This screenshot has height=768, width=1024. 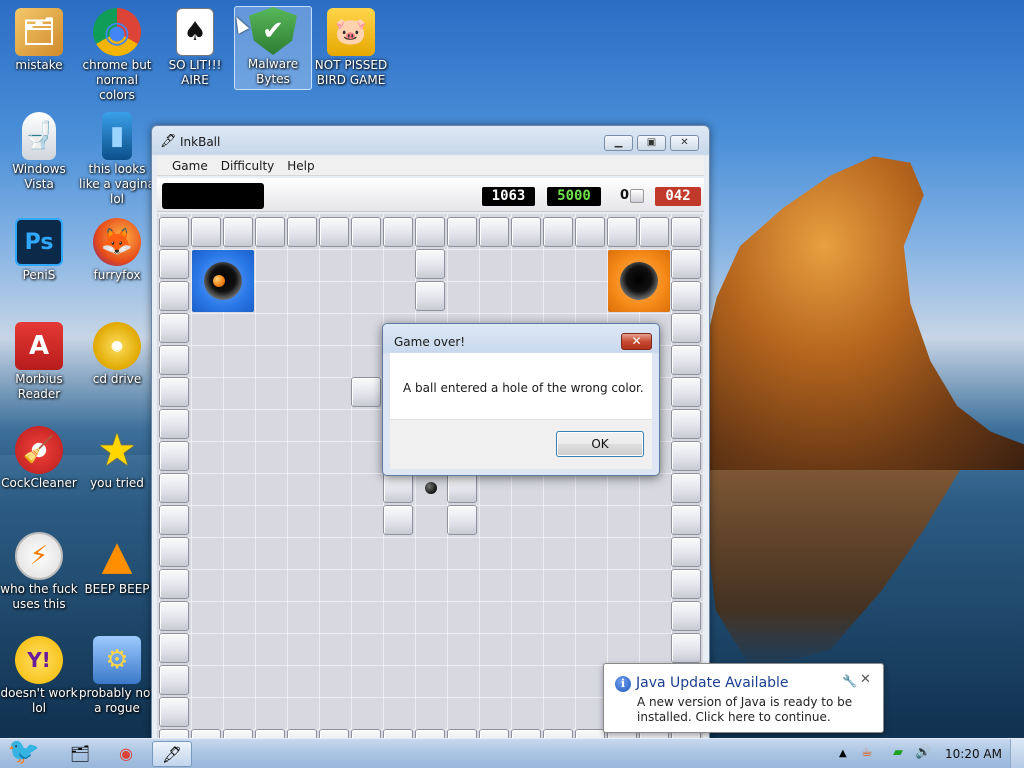 What do you see at coordinates (195, 48) in the screenshot?
I see `desktop-icon-solitaire: ♠ SO LIT!!! AIRE` at bounding box center [195, 48].